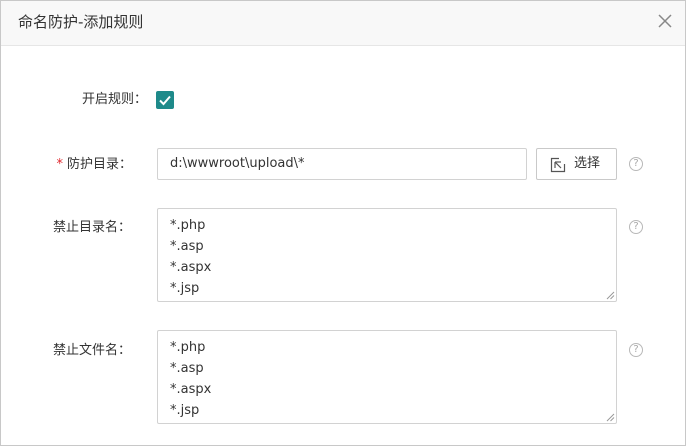 Image resolution: width=686 pixels, height=446 pixels. What do you see at coordinates (343, 23) in the screenshot?
I see `dialog-header: 命名防护-添加规则` at bounding box center [343, 23].